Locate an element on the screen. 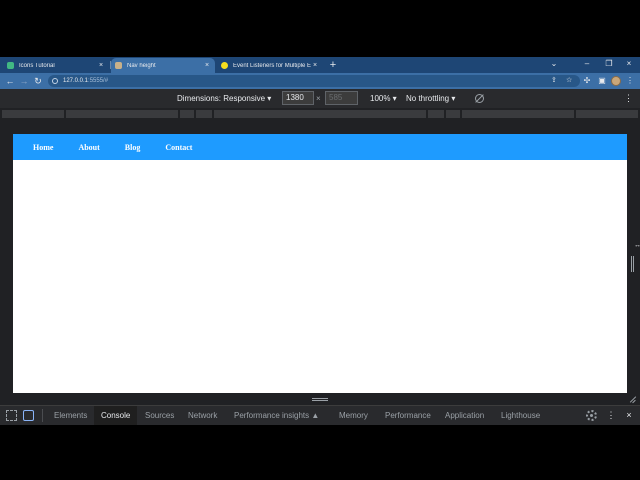 The image size is (640, 480). tab-performance-insights: Performance insights ▲ is located at coordinates (276, 415).